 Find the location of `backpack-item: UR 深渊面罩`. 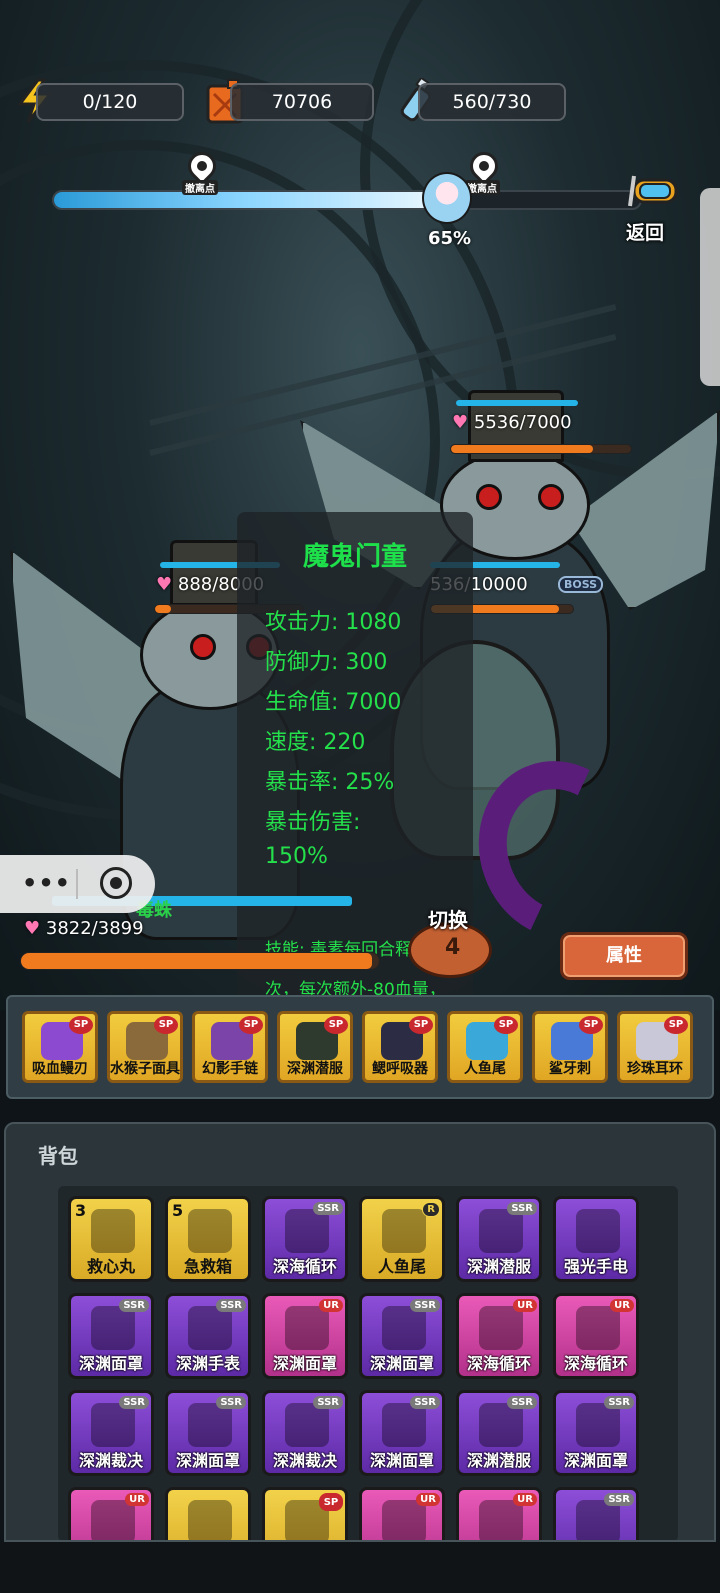

backpack-item: UR 深渊面罩 is located at coordinates (305, 1336).